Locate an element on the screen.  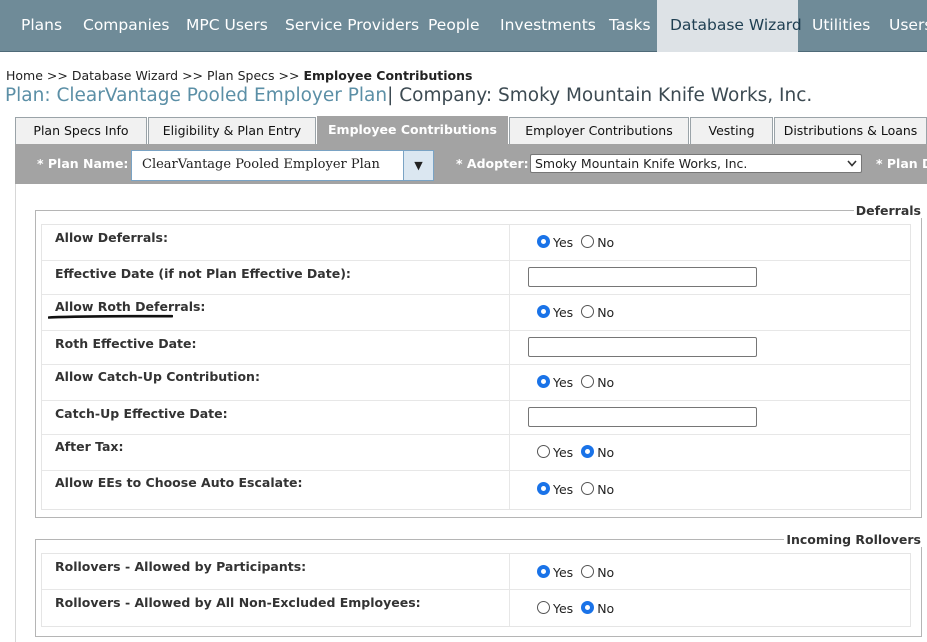
after-tax-no-radio is located at coordinates (588, 451).